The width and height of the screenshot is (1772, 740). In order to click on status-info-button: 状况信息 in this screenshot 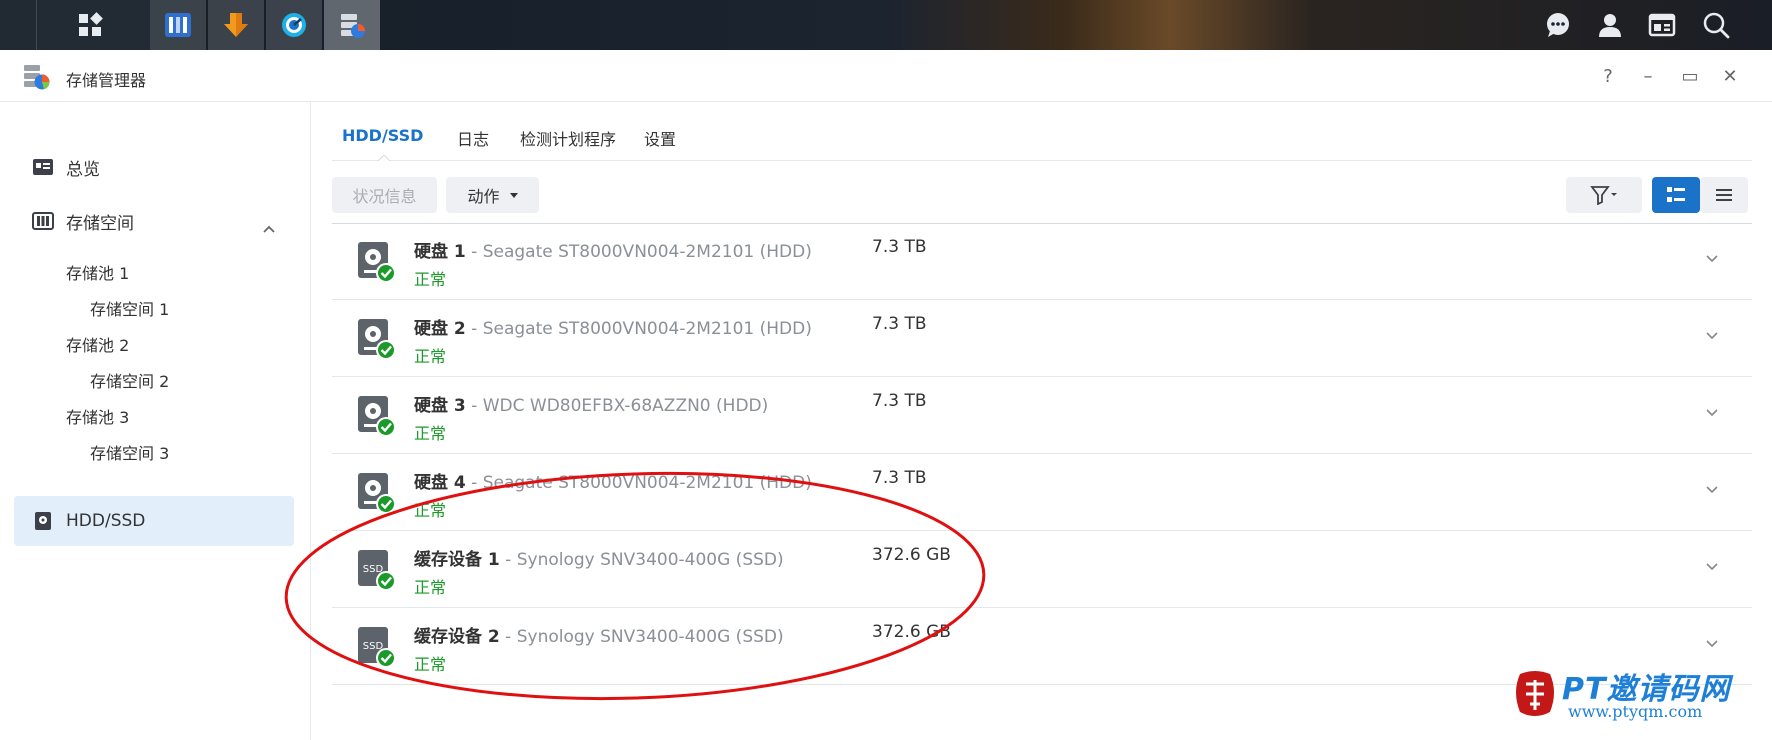, I will do `click(384, 195)`.